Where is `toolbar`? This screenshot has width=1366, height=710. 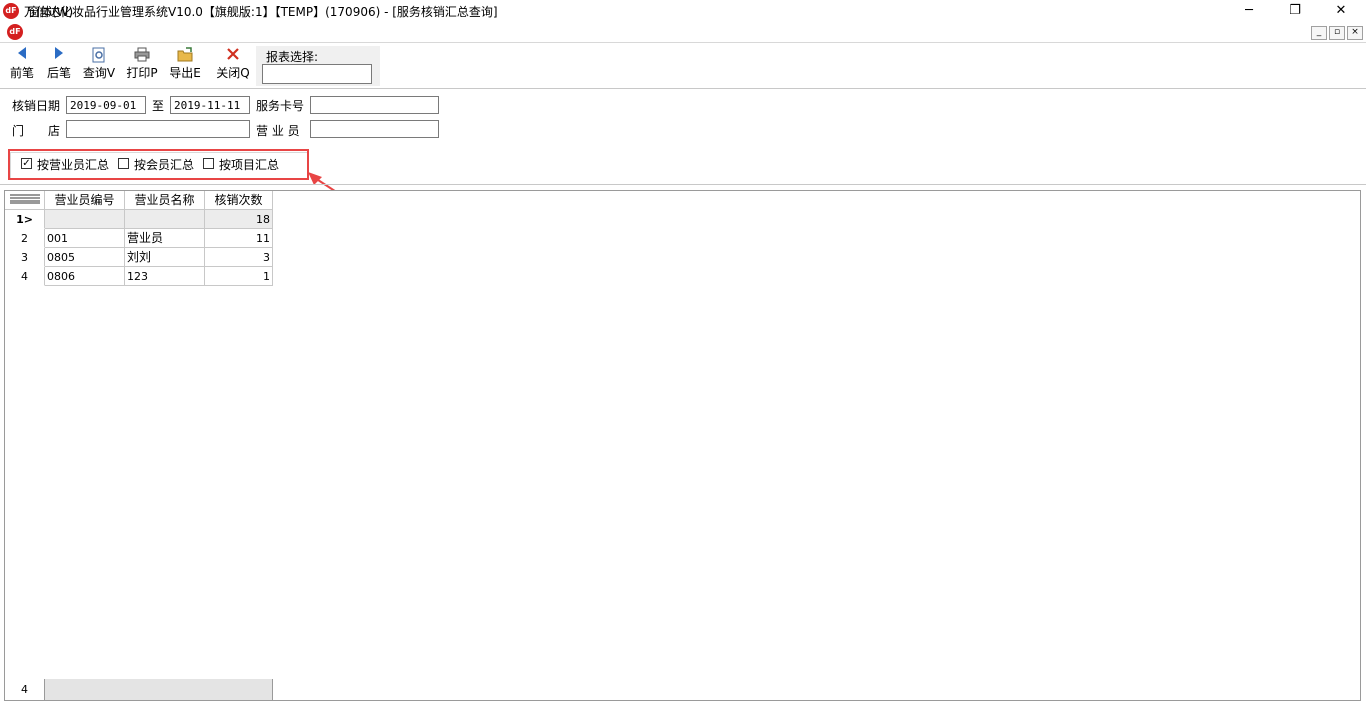
toolbar is located at coordinates (683, 66).